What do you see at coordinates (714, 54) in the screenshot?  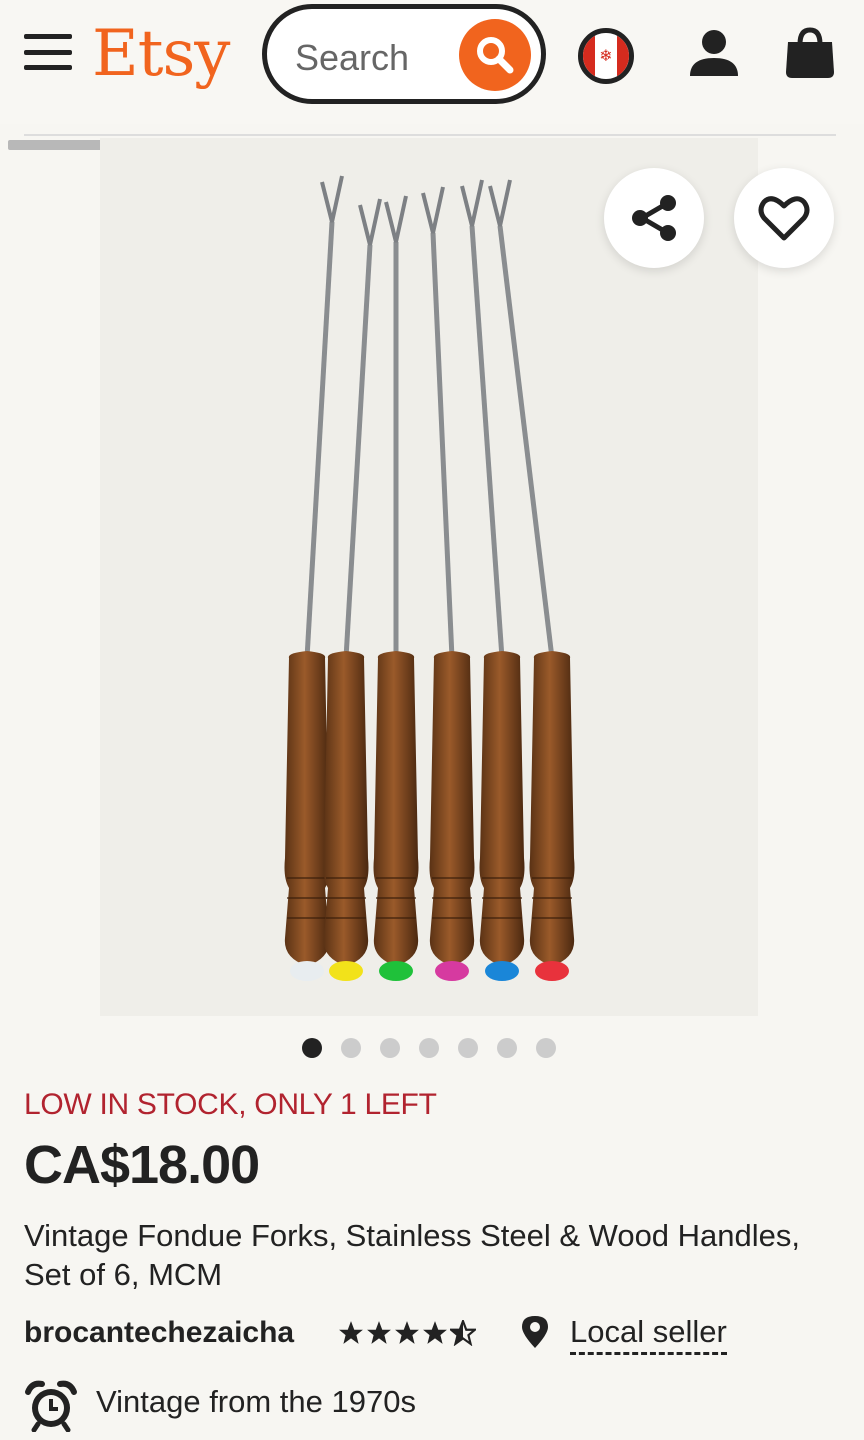 I see `account-icon` at bounding box center [714, 54].